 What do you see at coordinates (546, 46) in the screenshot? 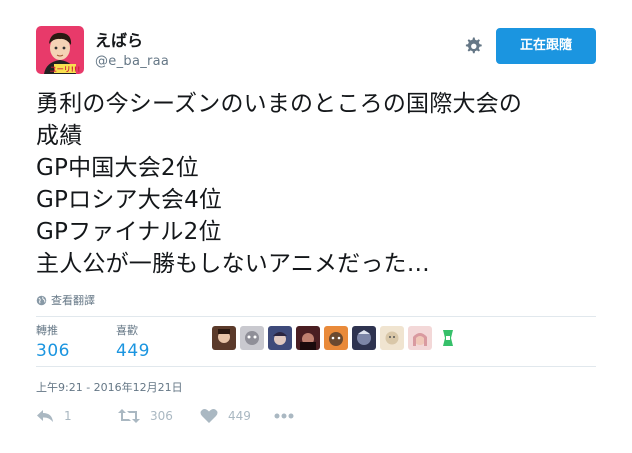
I see `following-button: 正在跟隨` at bounding box center [546, 46].